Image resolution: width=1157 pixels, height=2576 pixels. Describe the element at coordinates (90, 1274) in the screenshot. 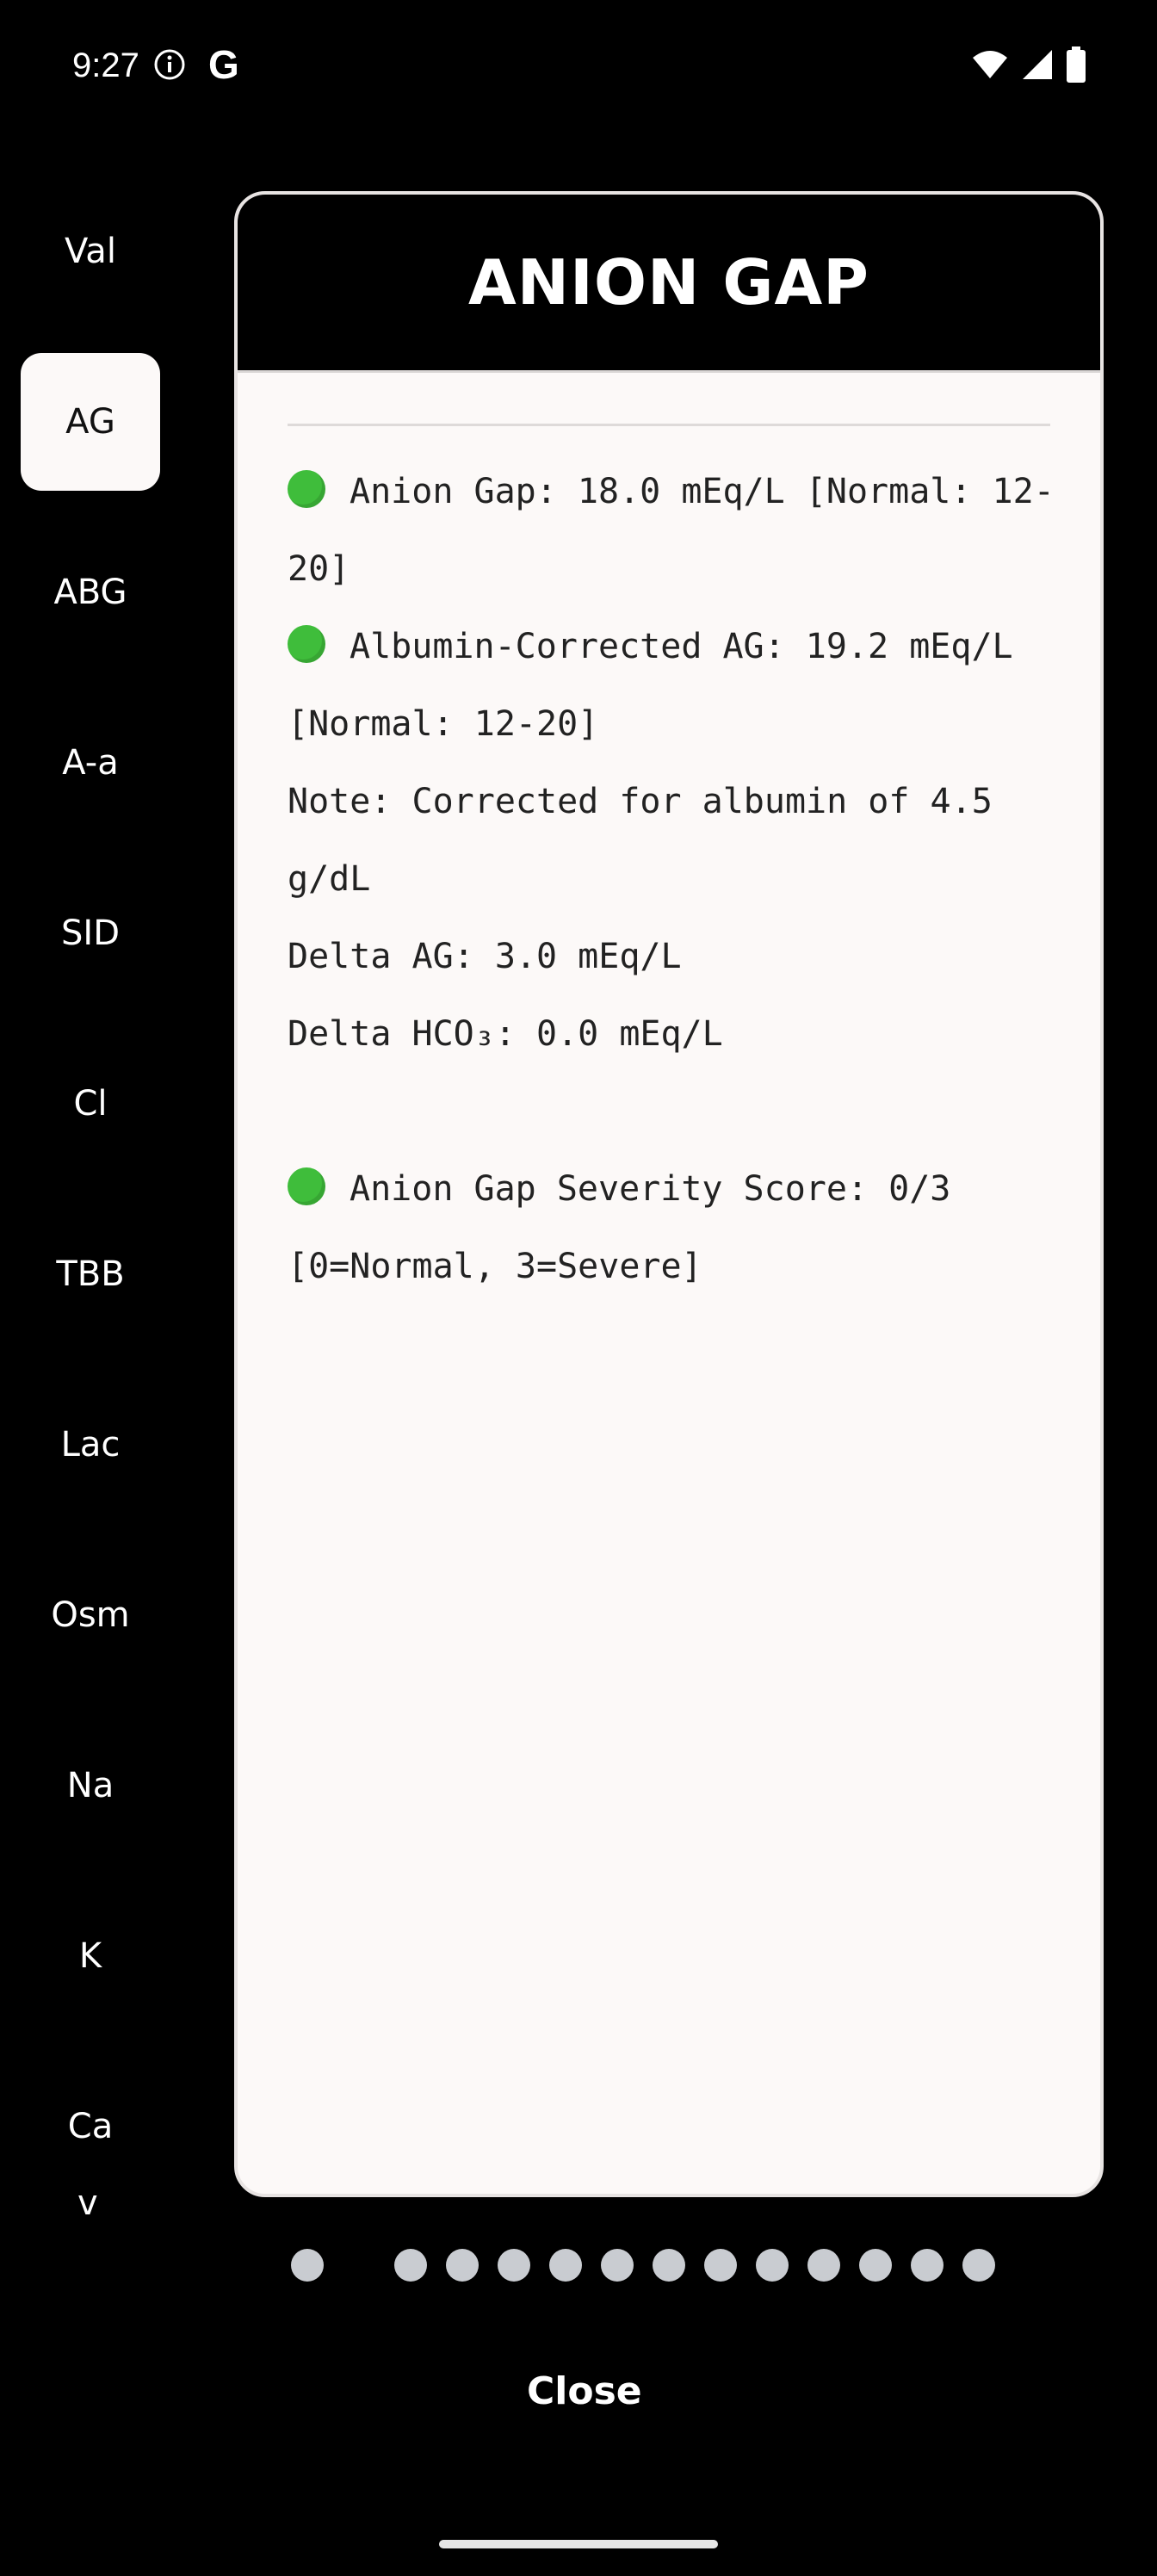

I see `sidebar-item-tbb: TBB` at that location.